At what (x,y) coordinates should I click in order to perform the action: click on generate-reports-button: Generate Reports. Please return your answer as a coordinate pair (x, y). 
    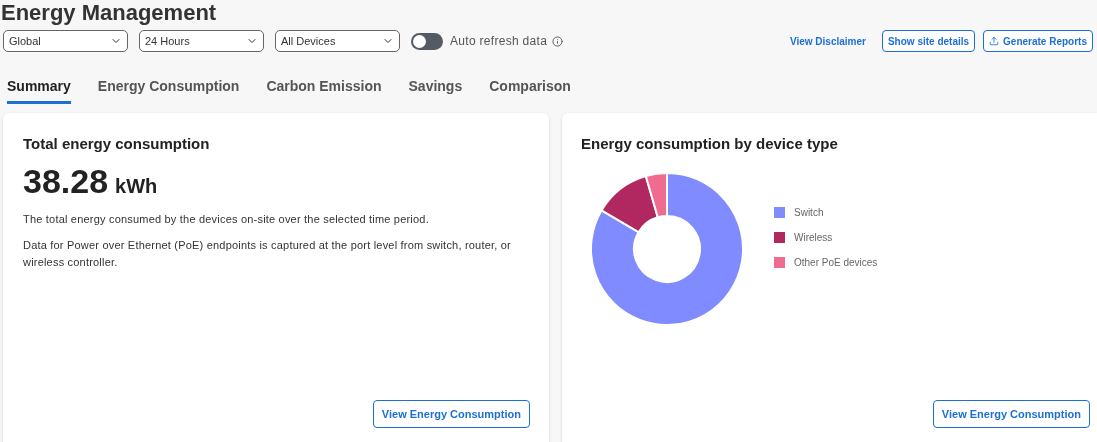
    Looking at the image, I should click on (1038, 41).